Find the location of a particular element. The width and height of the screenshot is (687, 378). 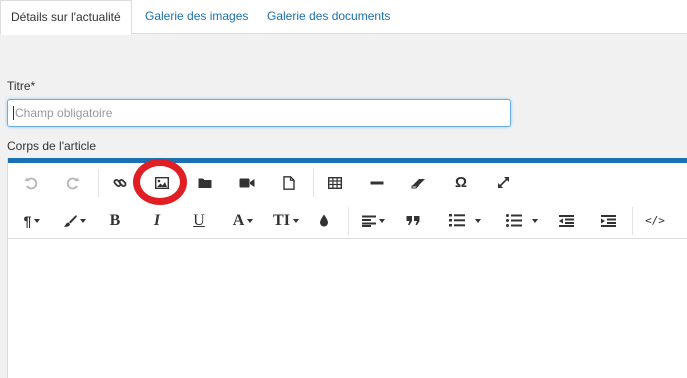

title-label: Titre* is located at coordinates (21, 86).